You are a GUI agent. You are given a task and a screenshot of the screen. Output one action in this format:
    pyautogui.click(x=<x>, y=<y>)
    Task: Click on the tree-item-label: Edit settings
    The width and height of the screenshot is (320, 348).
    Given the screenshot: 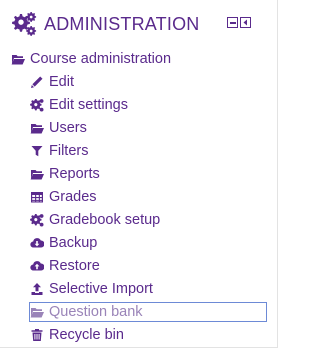 What is the action you would take?
    pyautogui.click(x=88, y=105)
    